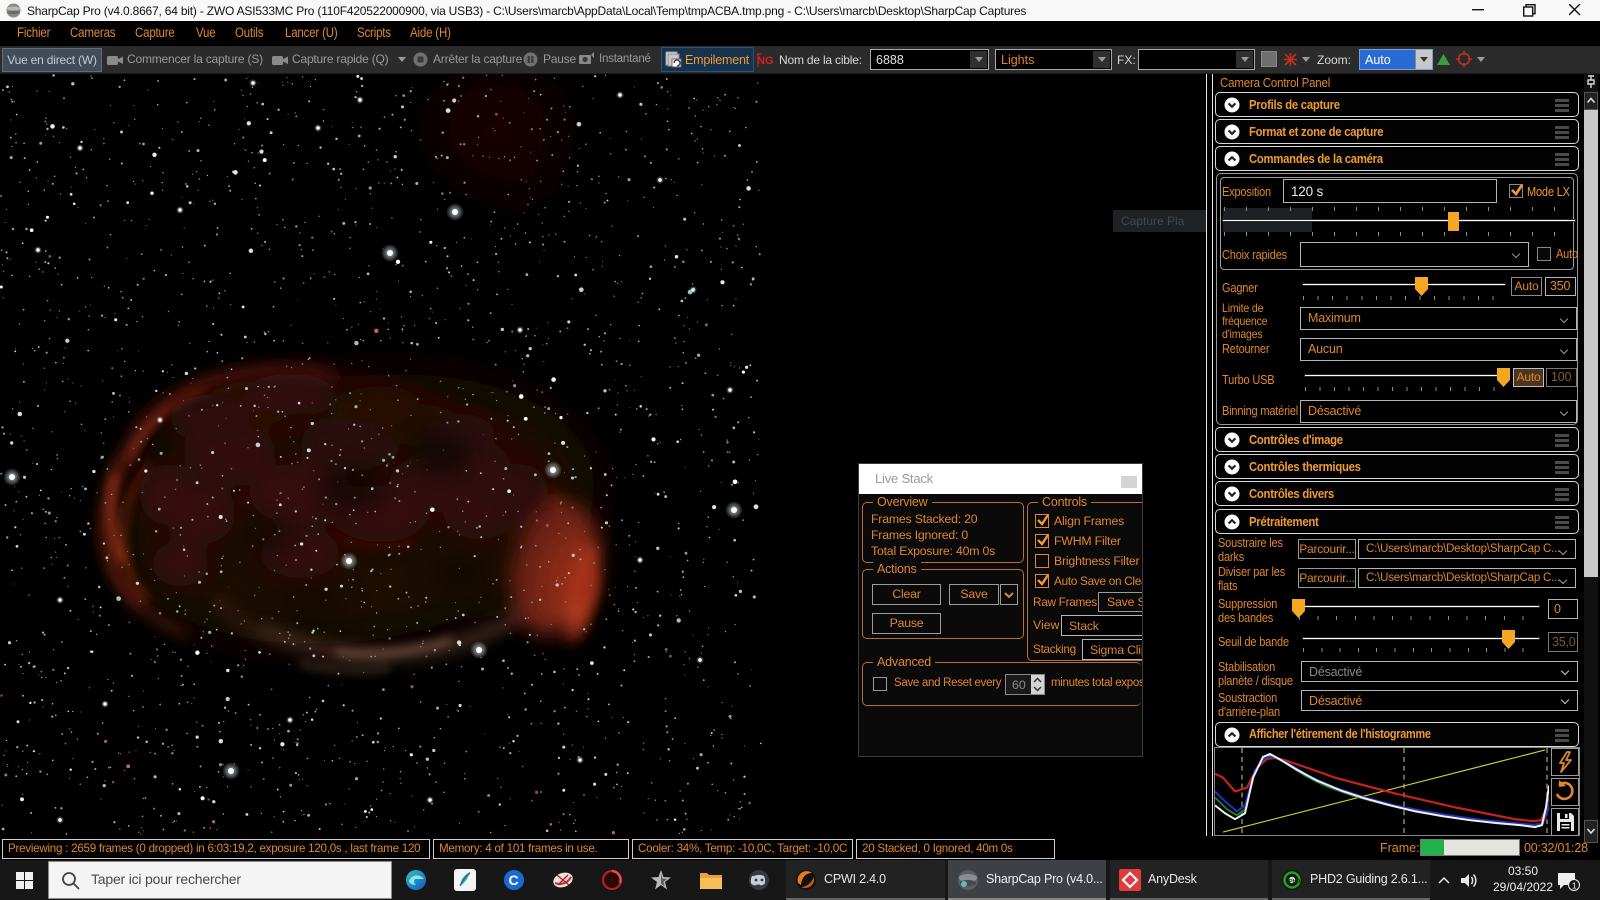  Describe the element at coordinates (765, 61) in the screenshot. I see `svg-text: NG` at that location.